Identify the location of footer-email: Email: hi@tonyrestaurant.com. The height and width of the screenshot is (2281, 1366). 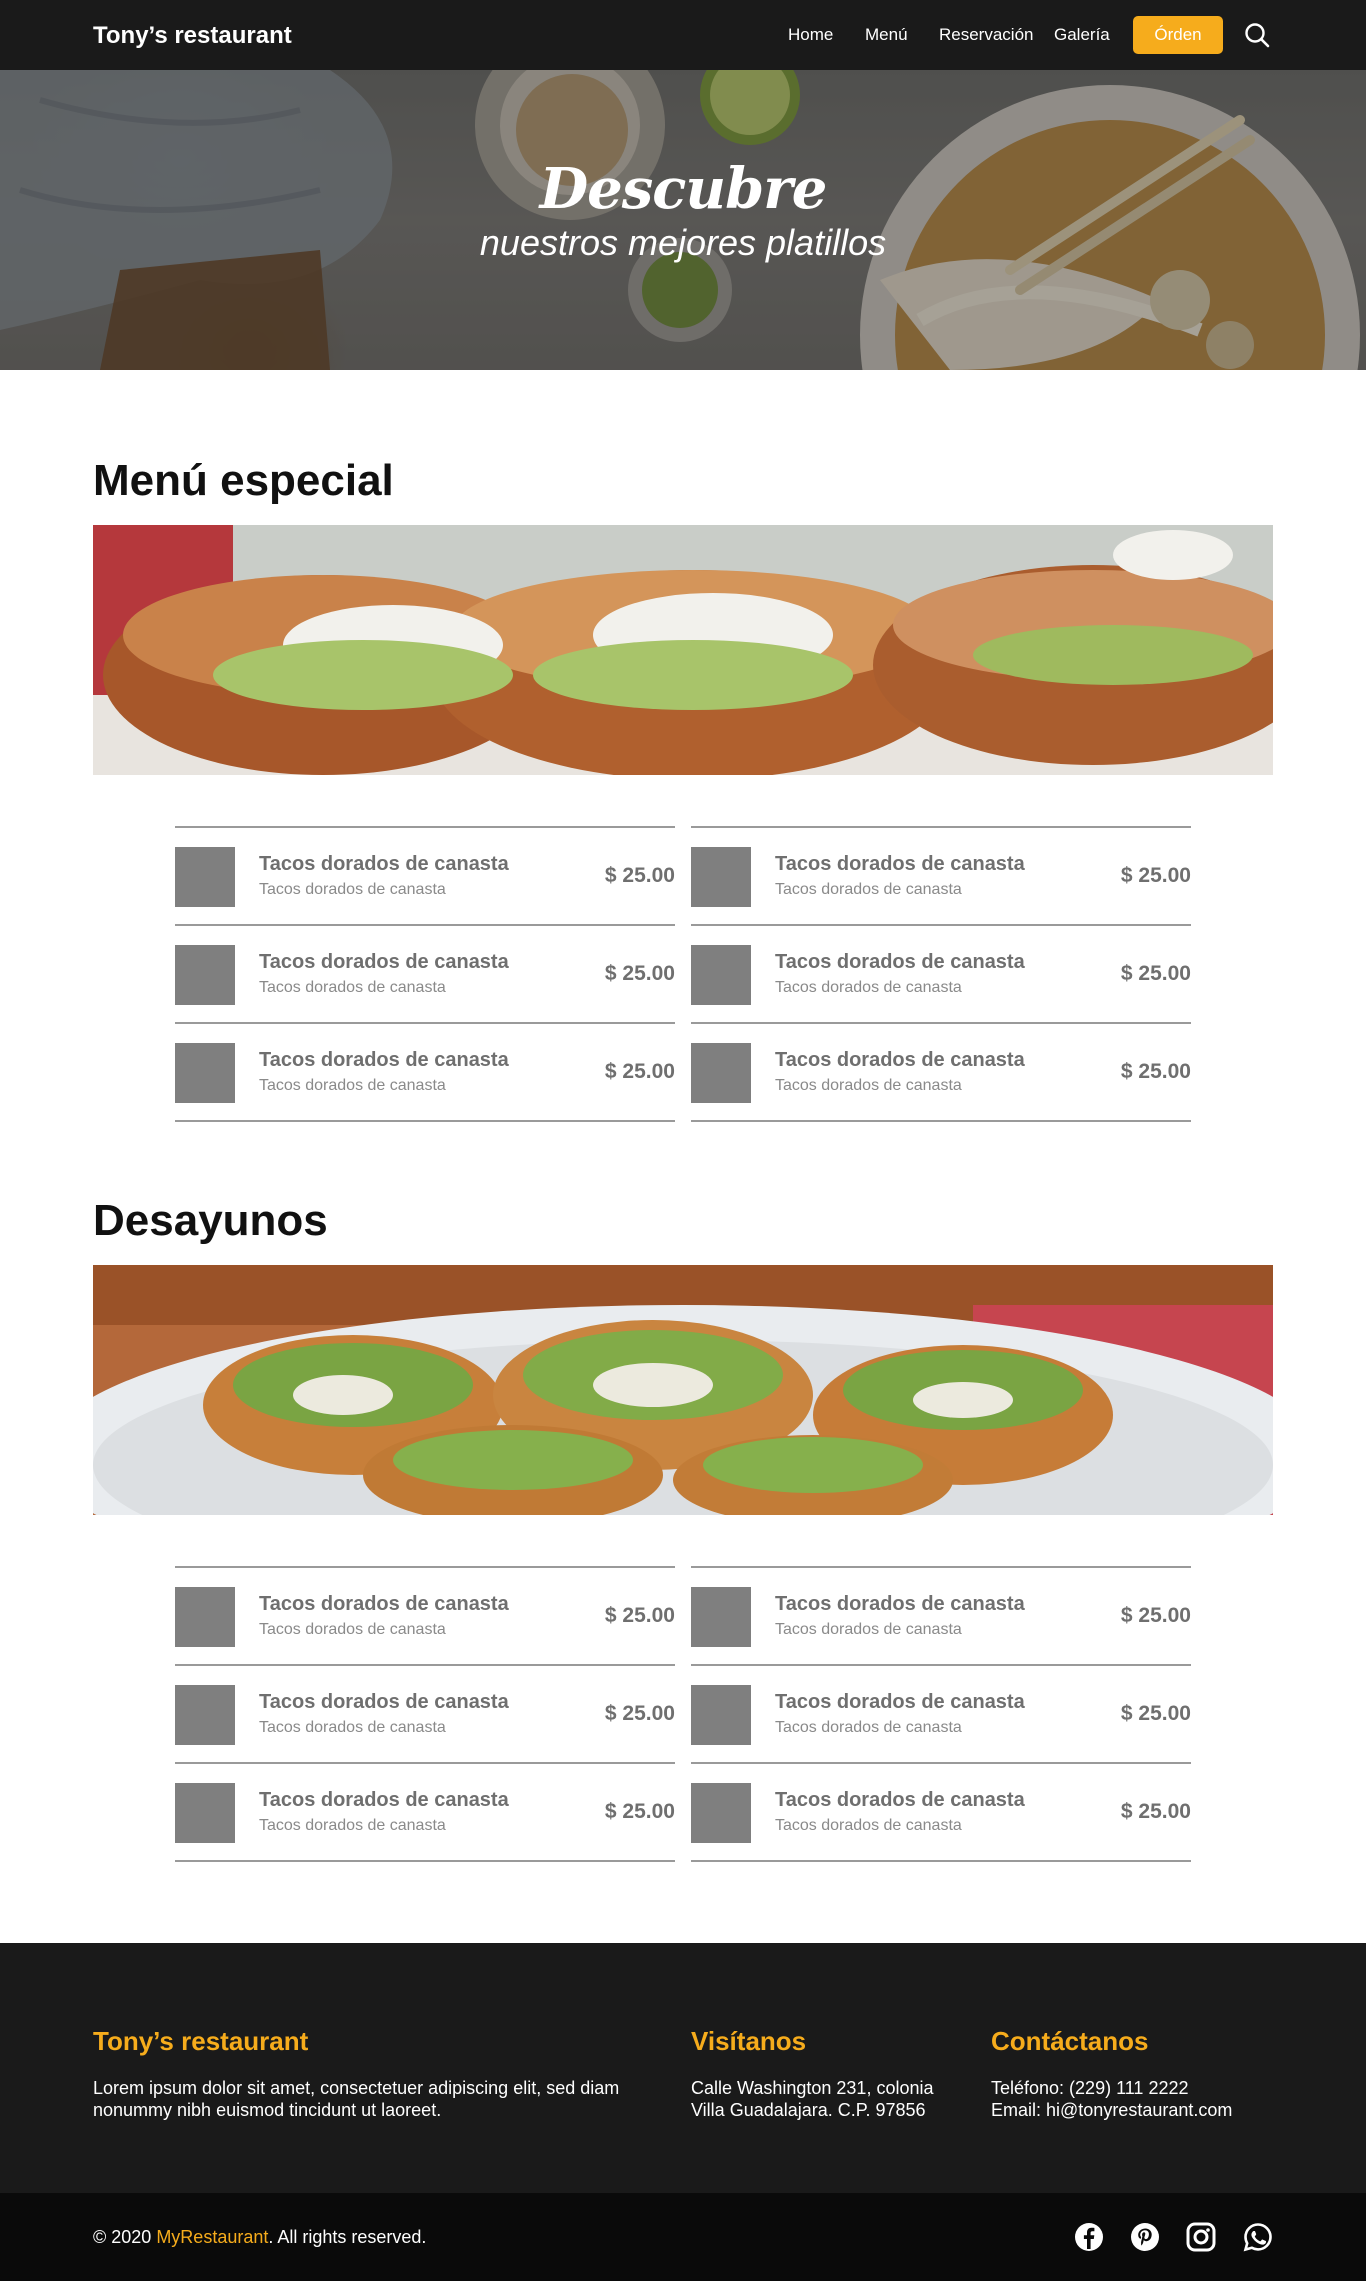
(1141, 2110).